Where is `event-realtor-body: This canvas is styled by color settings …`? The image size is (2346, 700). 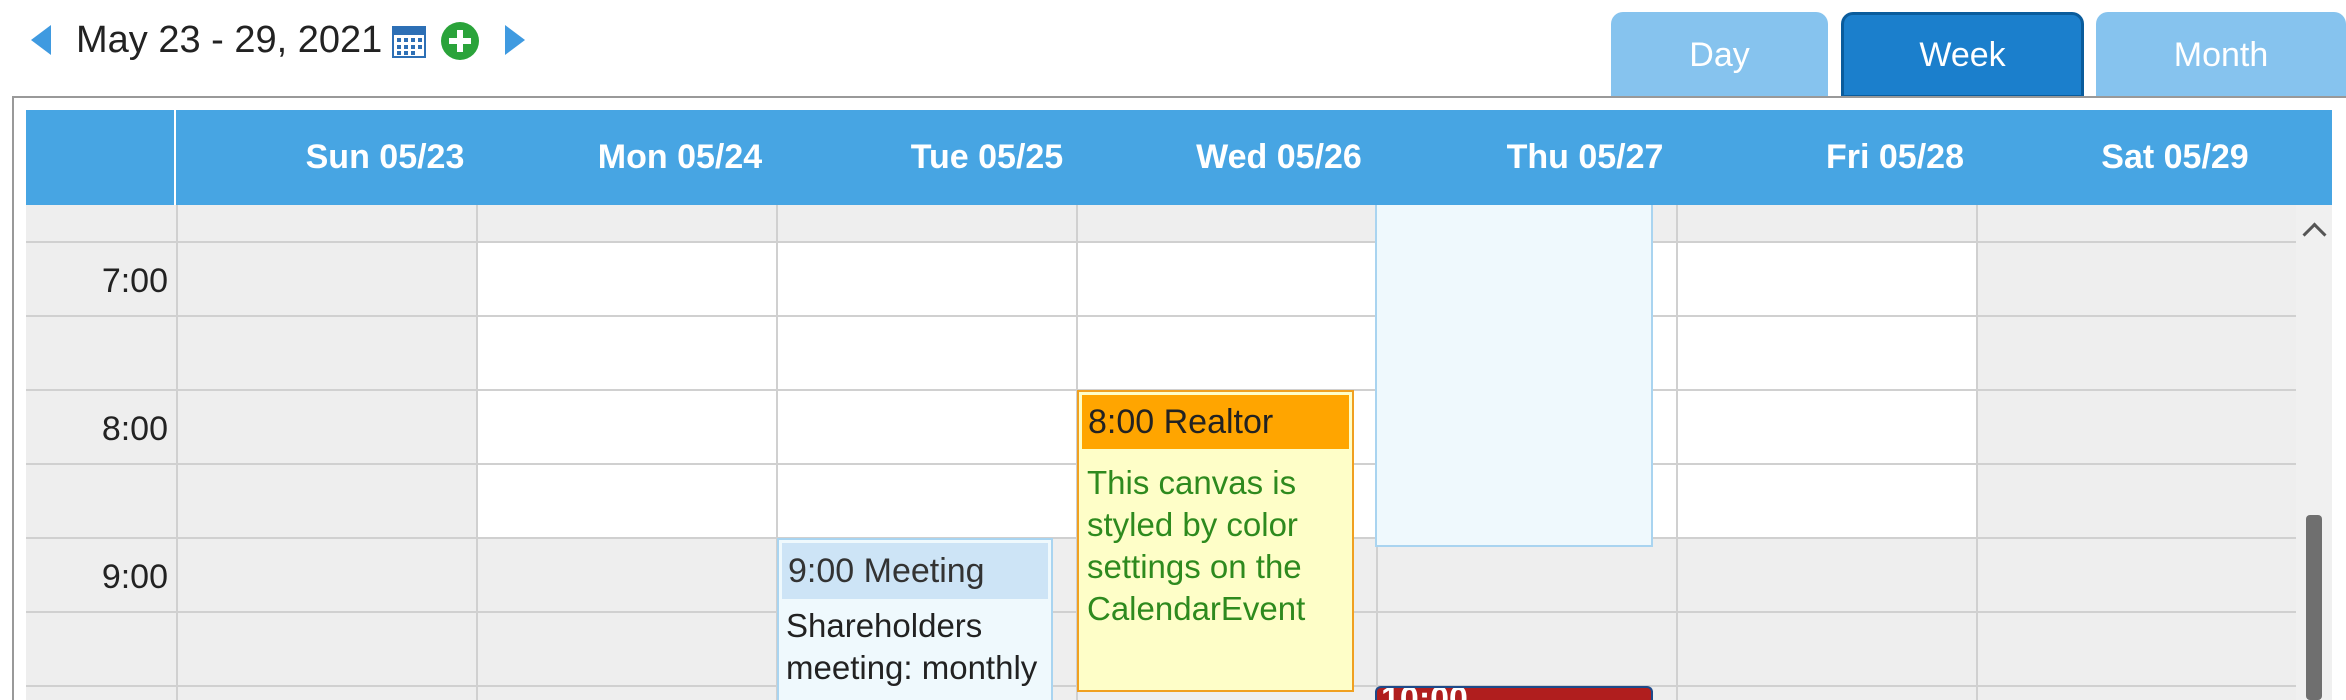
event-realtor-body: This canvas is styled by color settings … is located at coordinates (1196, 545).